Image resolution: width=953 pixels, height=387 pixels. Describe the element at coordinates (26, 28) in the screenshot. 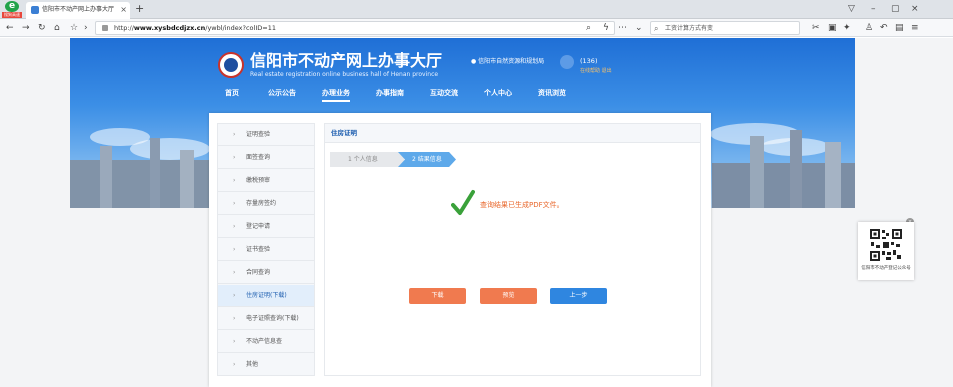

I see `forward-arrow-icon: →` at that location.